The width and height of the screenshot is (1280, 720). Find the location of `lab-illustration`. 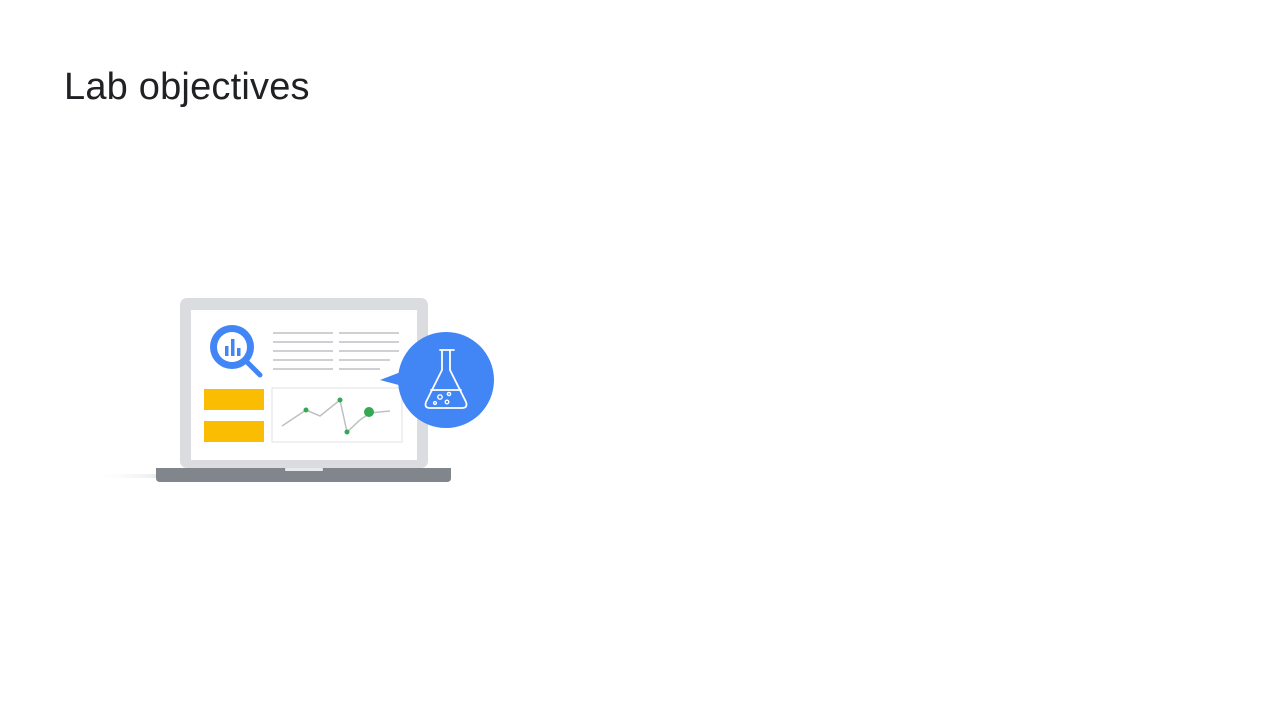

lab-illustration is located at coordinates (300, 395).